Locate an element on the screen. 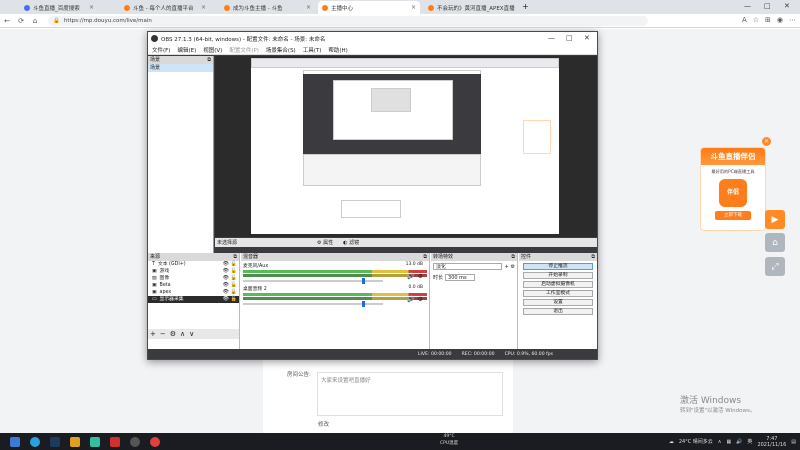 This screenshot has width=800, height=450. expand-icon: ⤢ is located at coordinates (775, 266).